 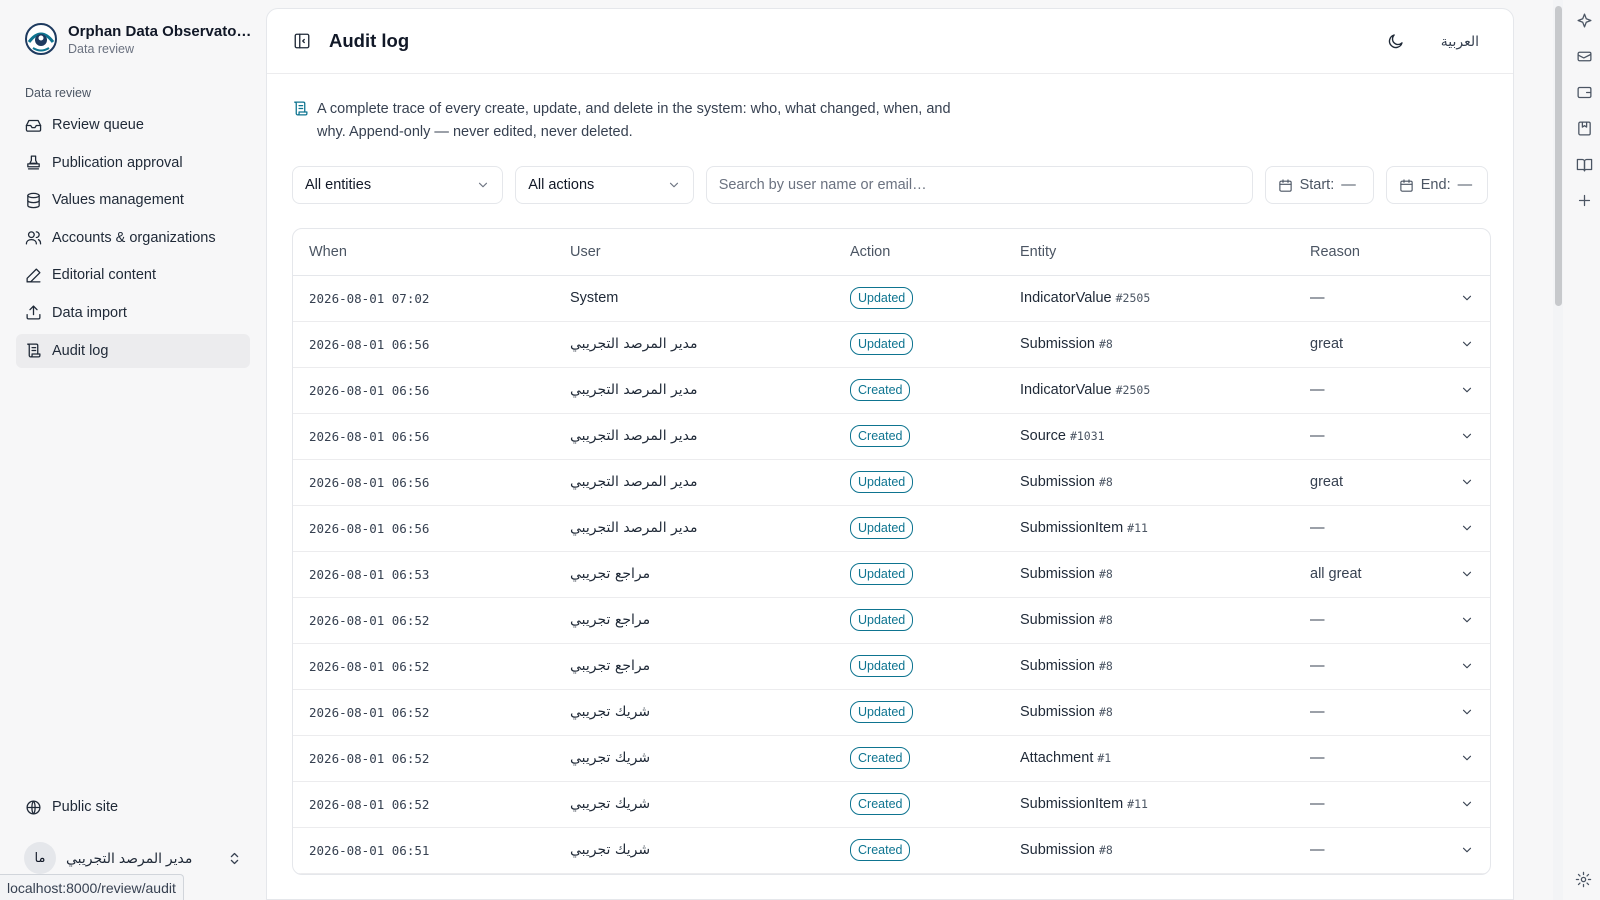 What do you see at coordinates (1149, 804) in the screenshot?
I see `cell-entity: SubmissionItem #11` at bounding box center [1149, 804].